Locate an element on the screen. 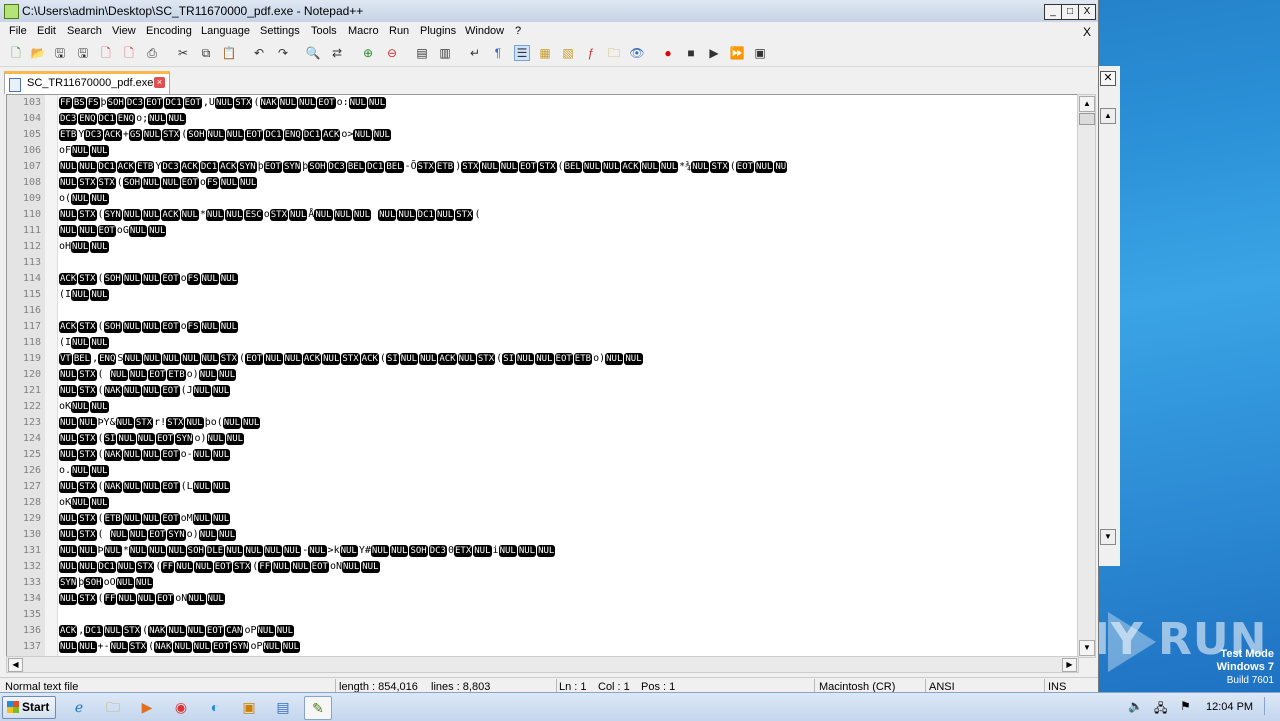  save-icon: 🖫 is located at coordinates (60, 53).